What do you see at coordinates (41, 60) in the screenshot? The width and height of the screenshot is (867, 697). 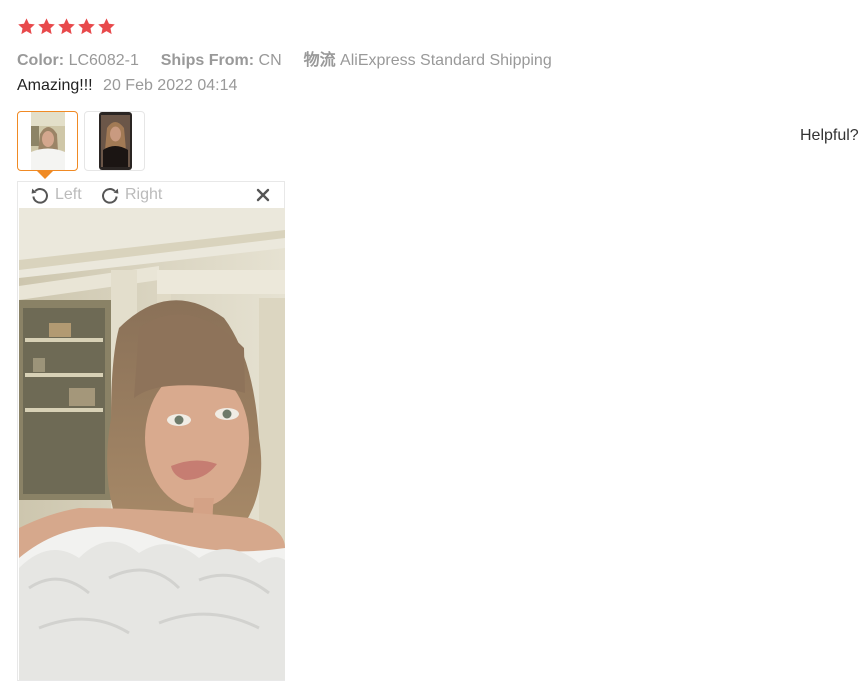 I see `color-label: Color:` at bounding box center [41, 60].